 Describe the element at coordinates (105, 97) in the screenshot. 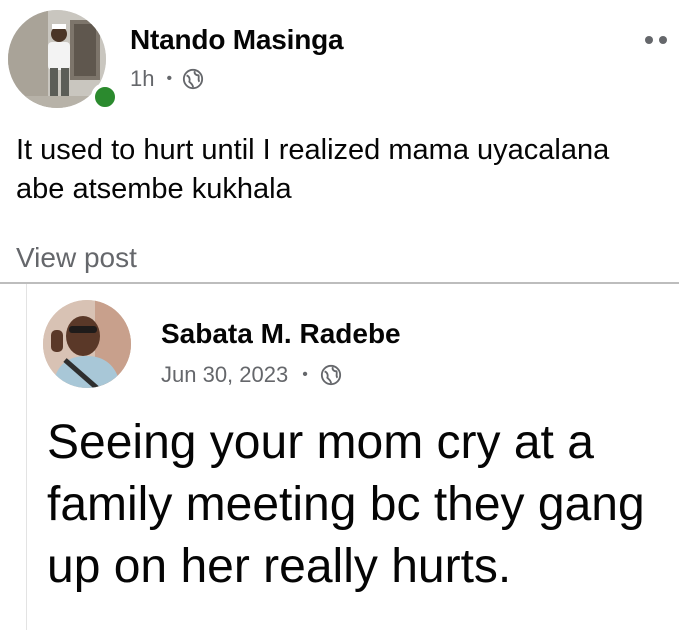

I see `online-status-indicator` at that location.